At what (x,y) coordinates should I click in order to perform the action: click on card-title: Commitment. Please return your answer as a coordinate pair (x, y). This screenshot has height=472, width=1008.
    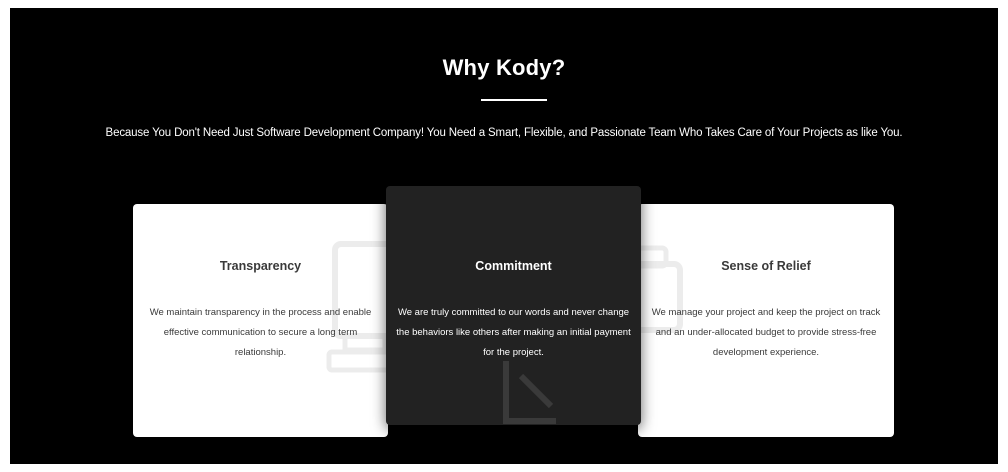
    Looking at the image, I should click on (513, 266).